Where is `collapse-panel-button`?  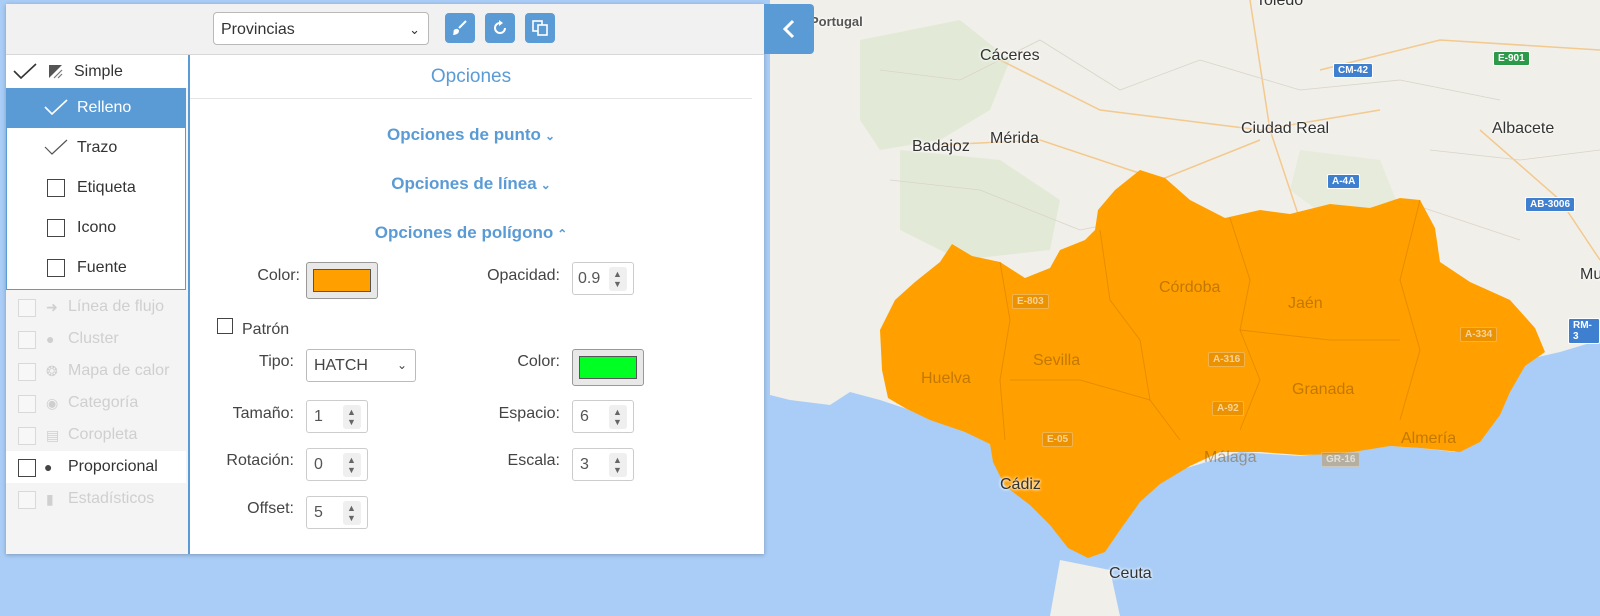 collapse-panel-button is located at coordinates (789, 29).